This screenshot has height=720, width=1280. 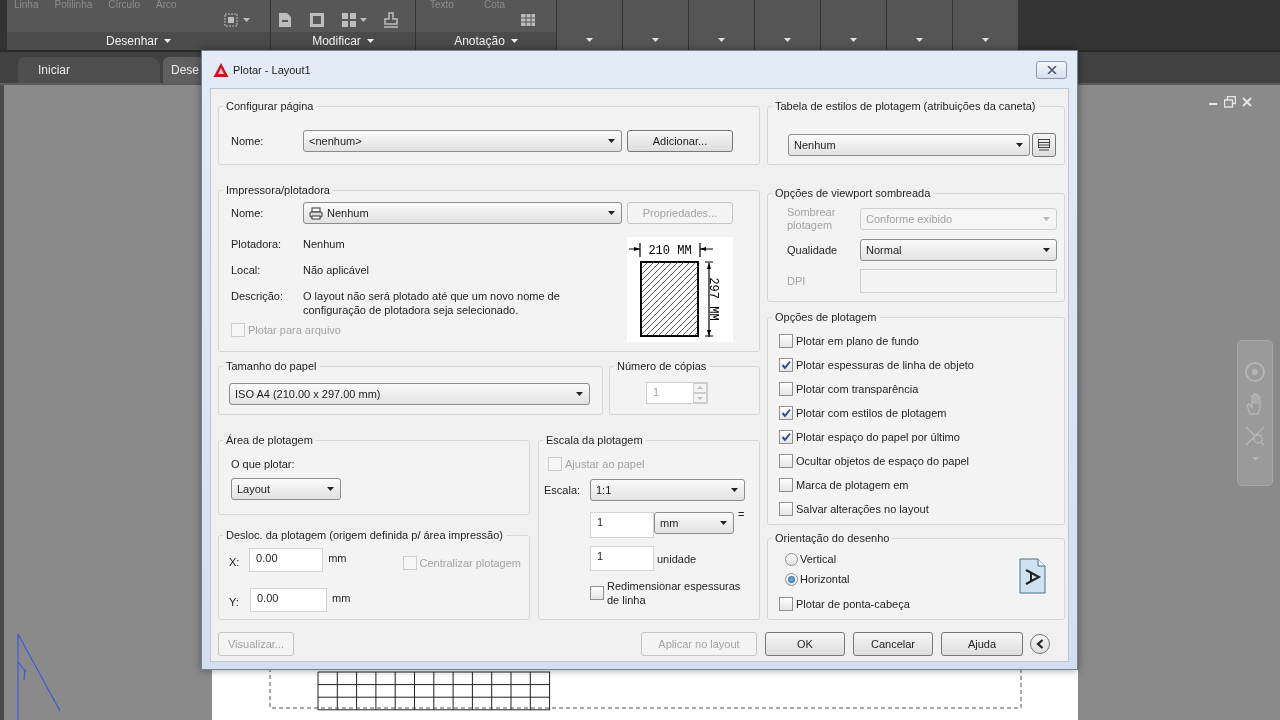 What do you see at coordinates (741, 514) in the screenshot?
I see `field-label: =` at bounding box center [741, 514].